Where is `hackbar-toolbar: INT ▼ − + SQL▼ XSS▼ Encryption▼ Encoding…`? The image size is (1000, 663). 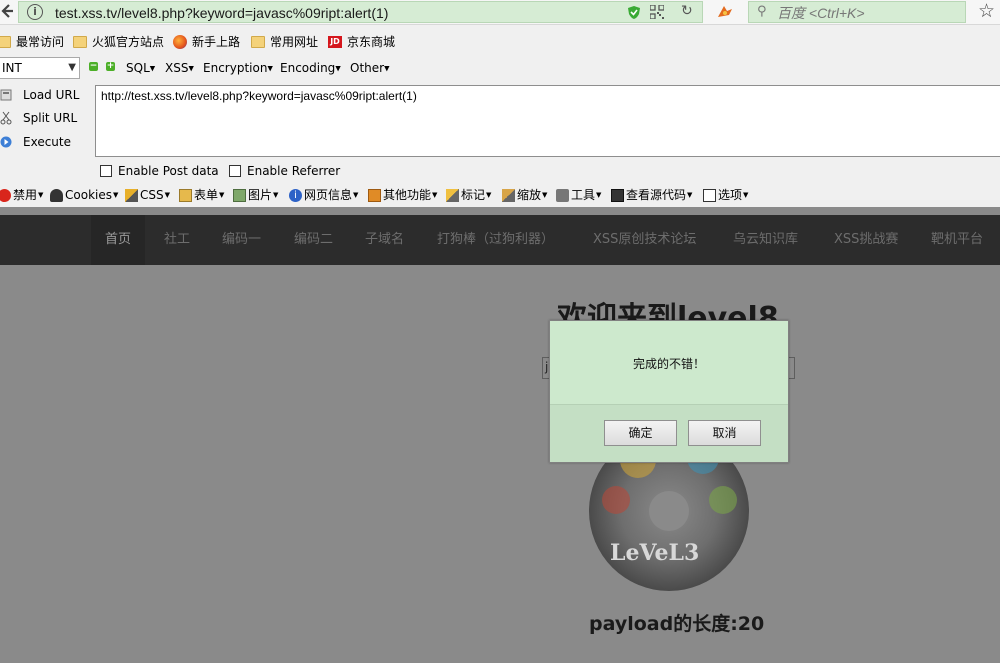 hackbar-toolbar: INT ▼ − + SQL▼ XSS▼ Encryption▼ Encoding… is located at coordinates (500, 68).